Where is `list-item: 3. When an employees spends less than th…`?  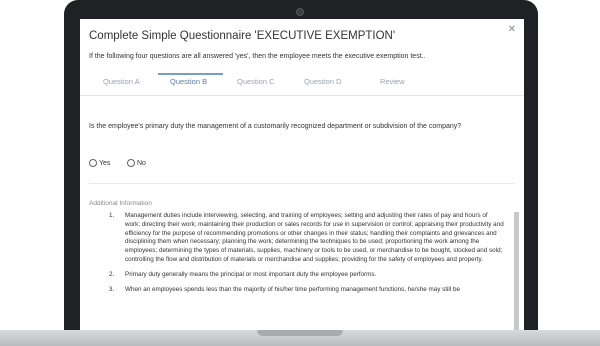
list-item: 3. When an employees spends less than th… is located at coordinates (301, 290).